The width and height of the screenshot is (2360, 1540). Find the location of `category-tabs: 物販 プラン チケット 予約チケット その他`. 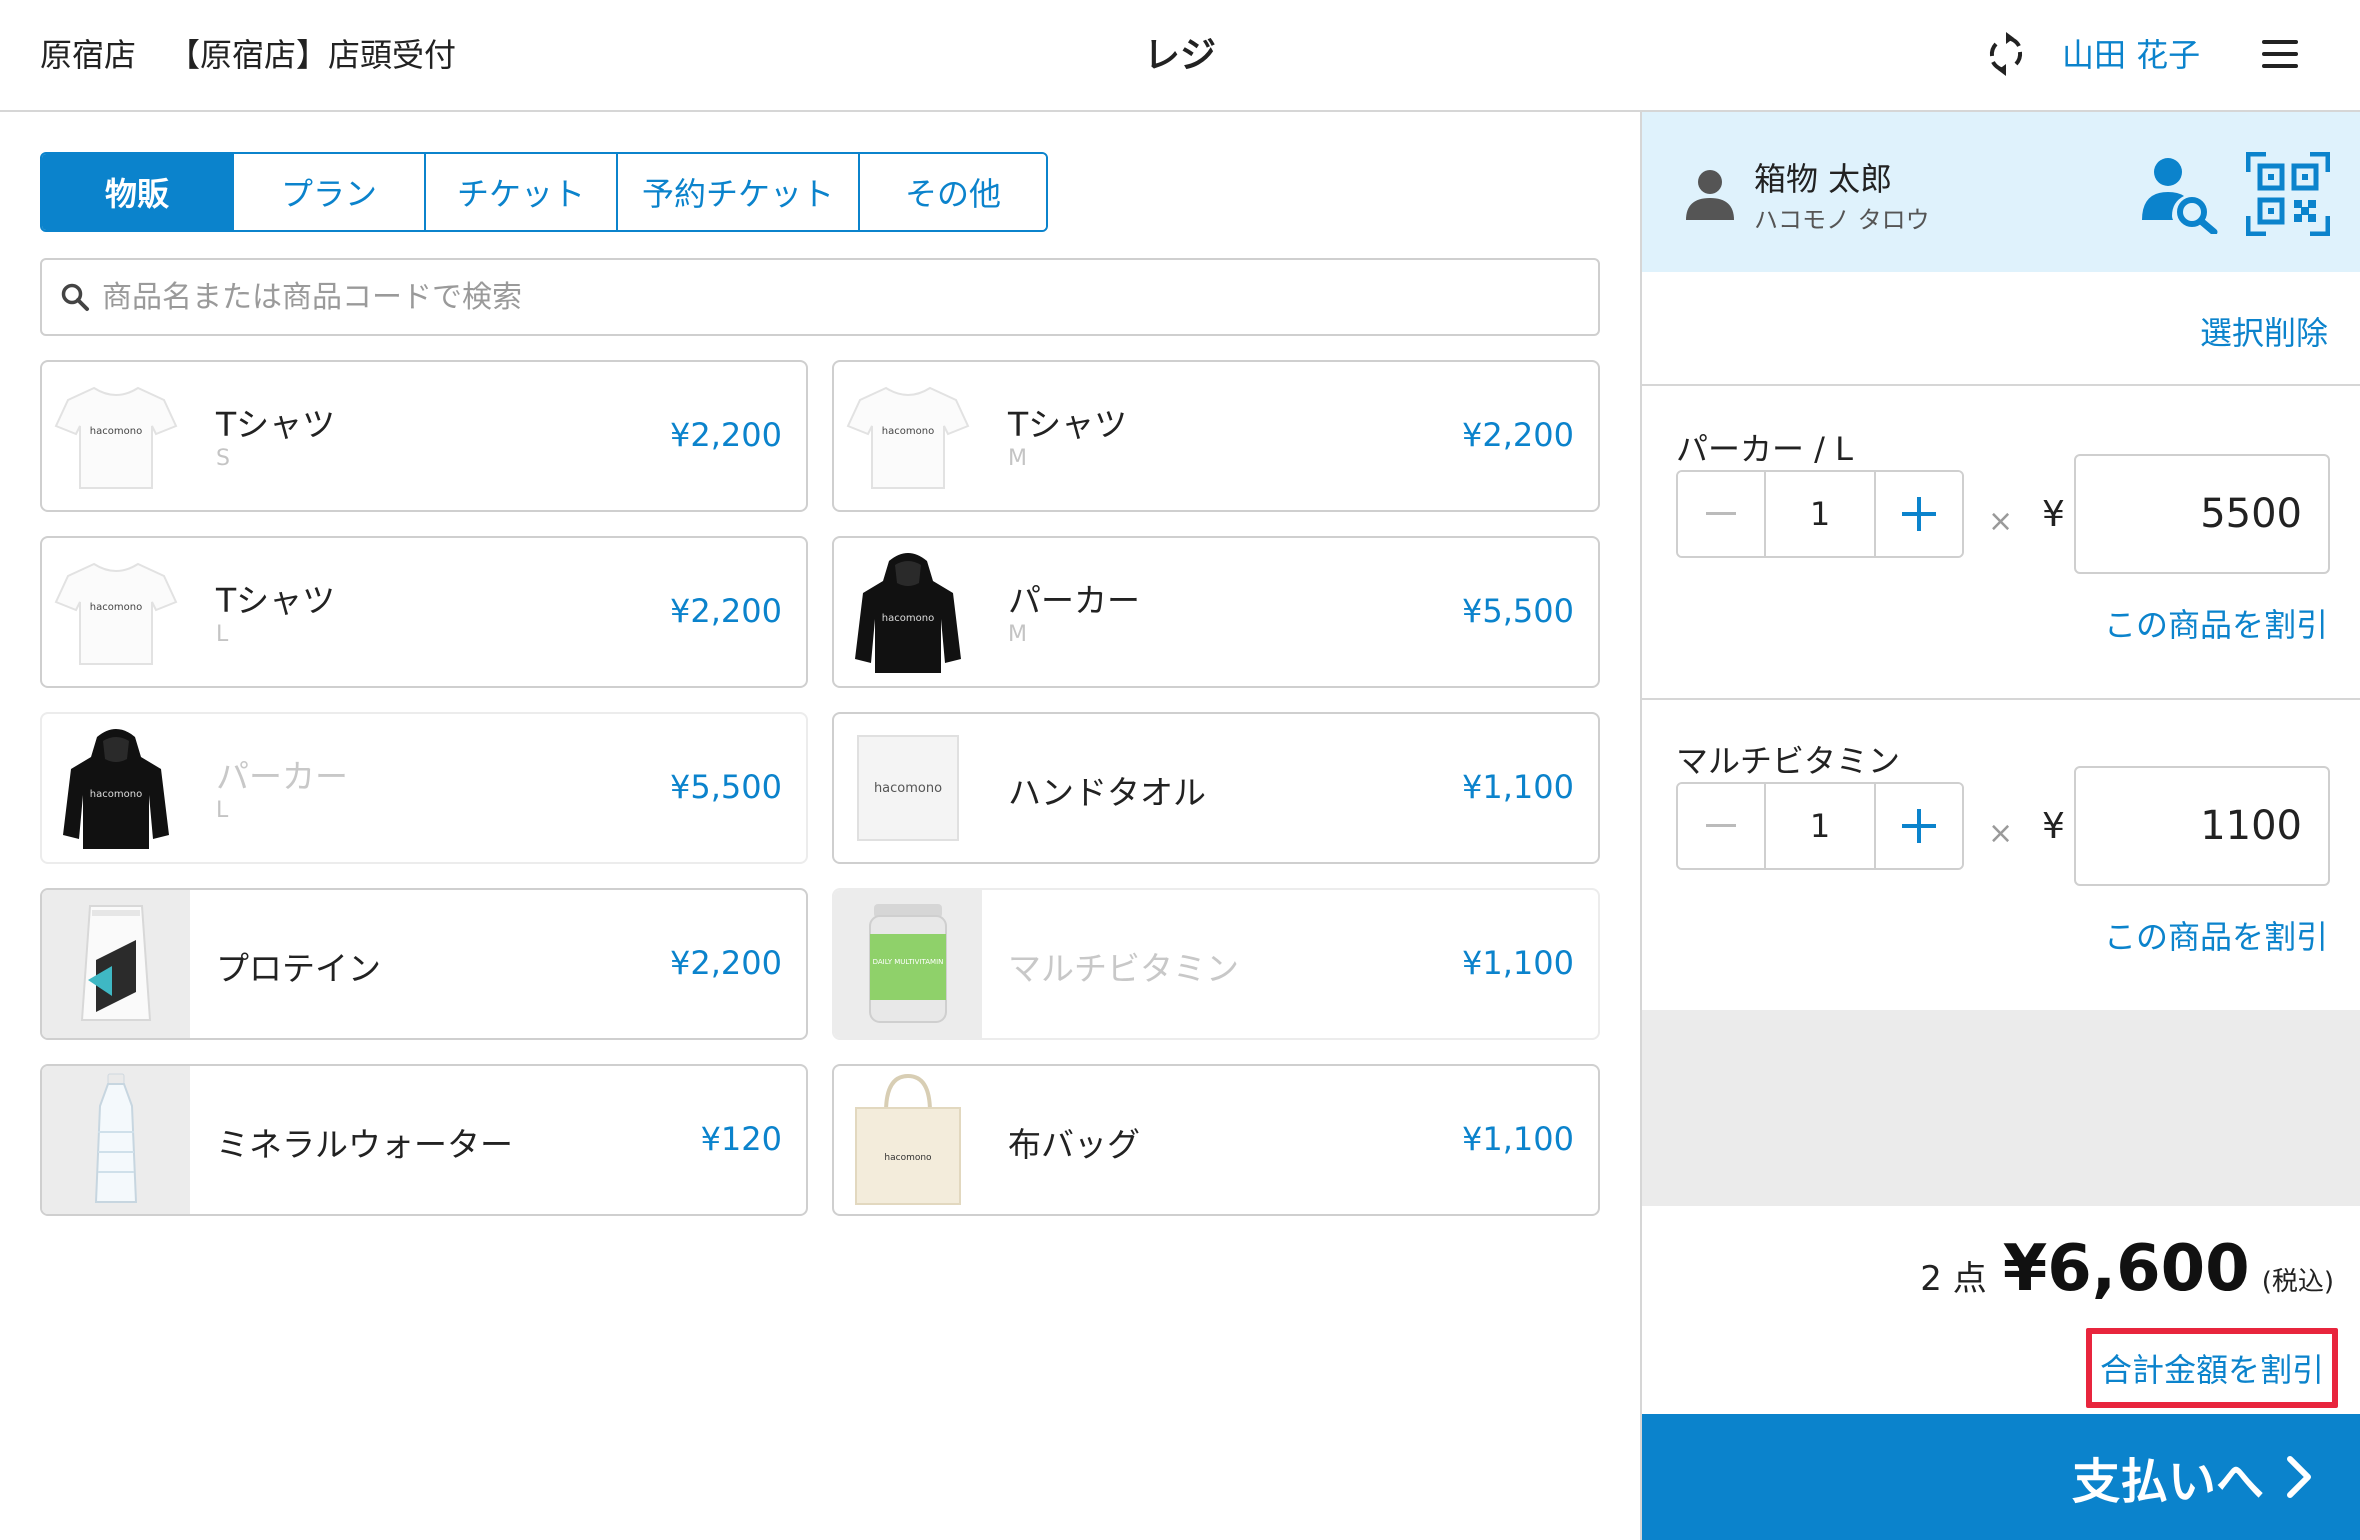

category-tabs: 物販 プラン チケット 予約チケット その他 is located at coordinates (544, 192).